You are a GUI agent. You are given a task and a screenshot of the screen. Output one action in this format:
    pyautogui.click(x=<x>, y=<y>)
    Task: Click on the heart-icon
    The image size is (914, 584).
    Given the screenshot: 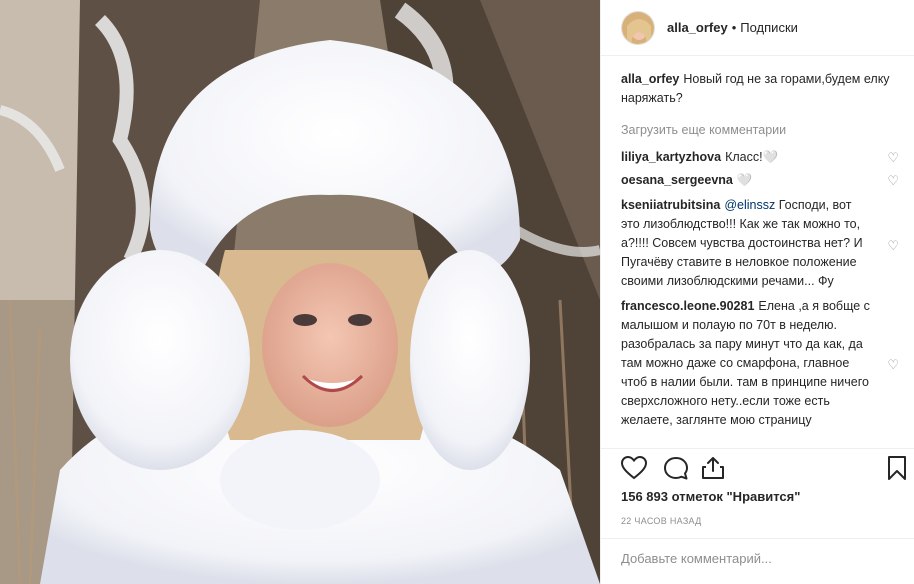 What is the action you would take?
    pyautogui.click(x=634, y=470)
    